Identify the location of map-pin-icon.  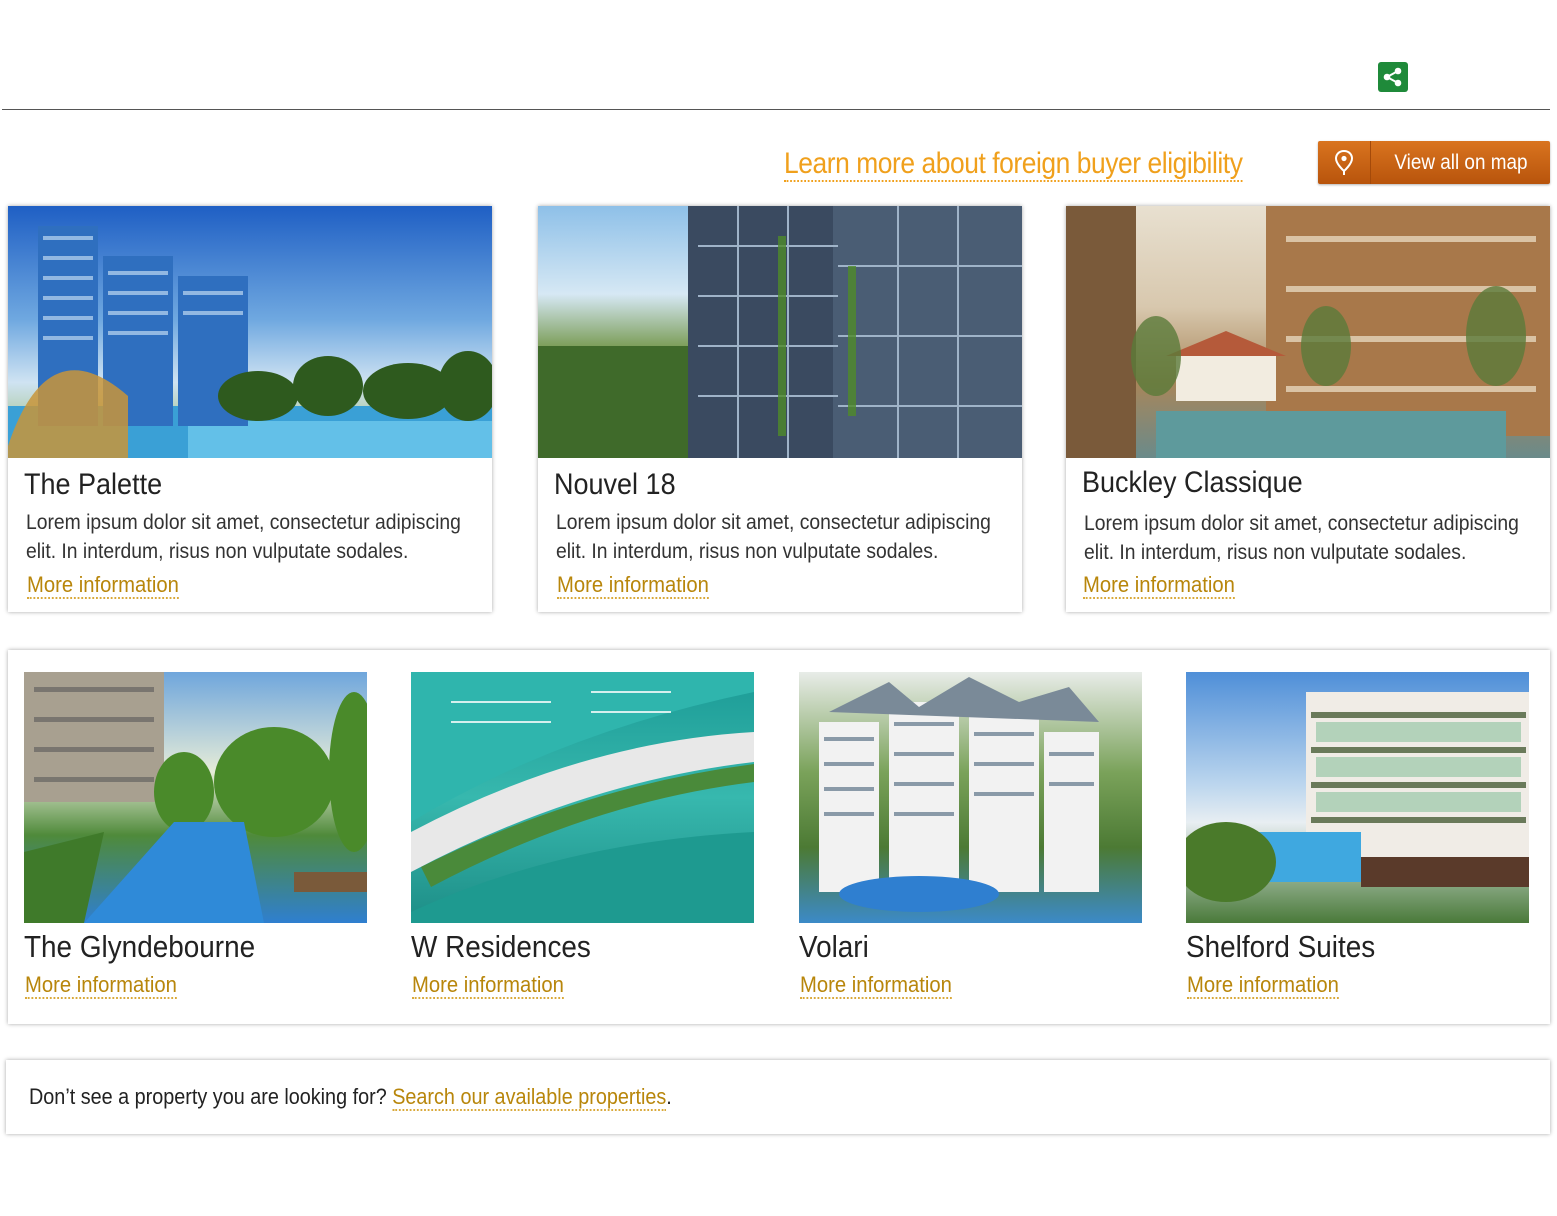
(1344, 162).